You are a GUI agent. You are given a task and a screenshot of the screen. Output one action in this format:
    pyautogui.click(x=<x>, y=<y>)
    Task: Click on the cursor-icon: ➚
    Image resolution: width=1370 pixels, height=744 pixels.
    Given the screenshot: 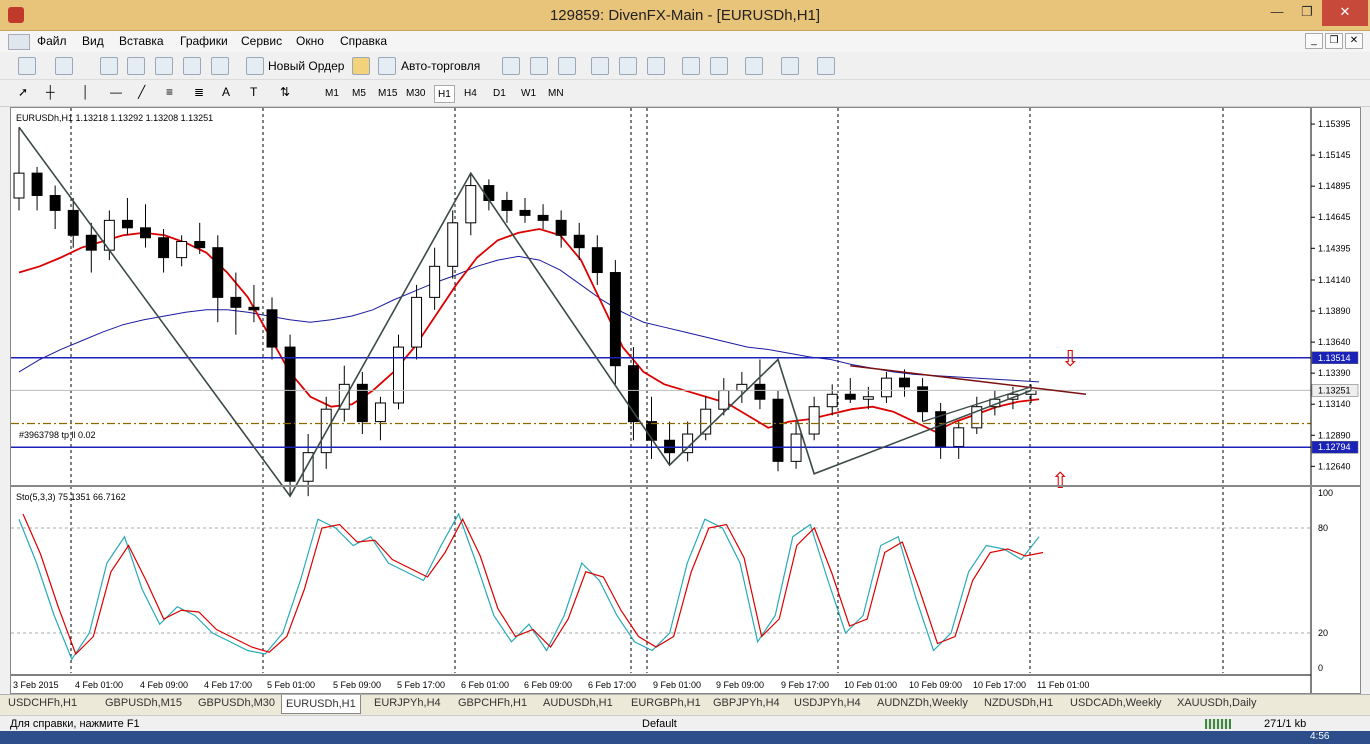 What is the action you would take?
    pyautogui.click(x=27, y=94)
    